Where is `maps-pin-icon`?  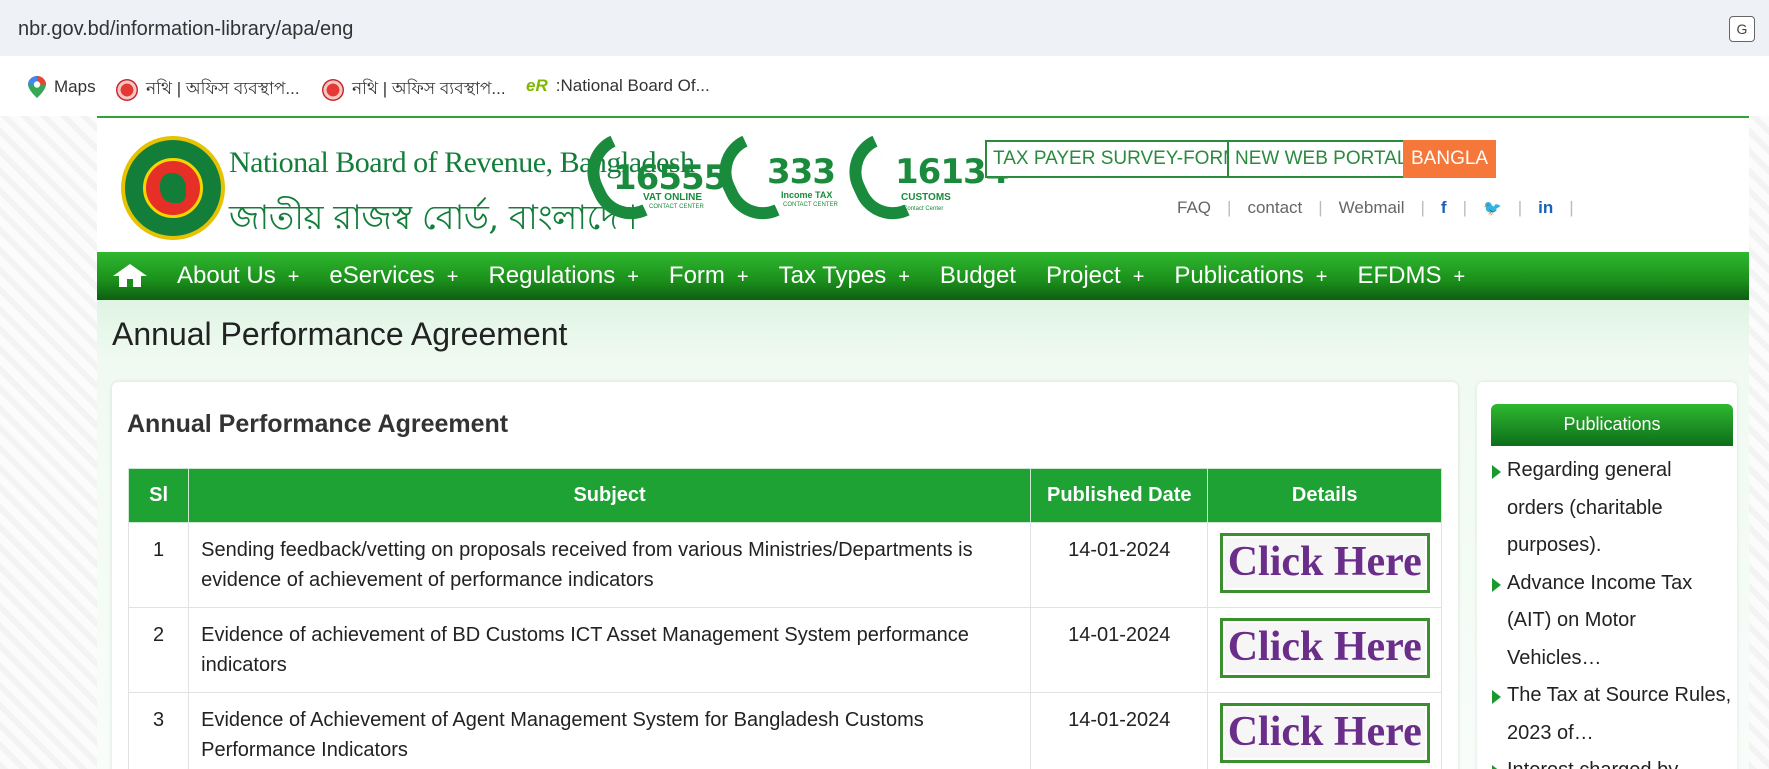
maps-pin-icon is located at coordinates (37, 87).